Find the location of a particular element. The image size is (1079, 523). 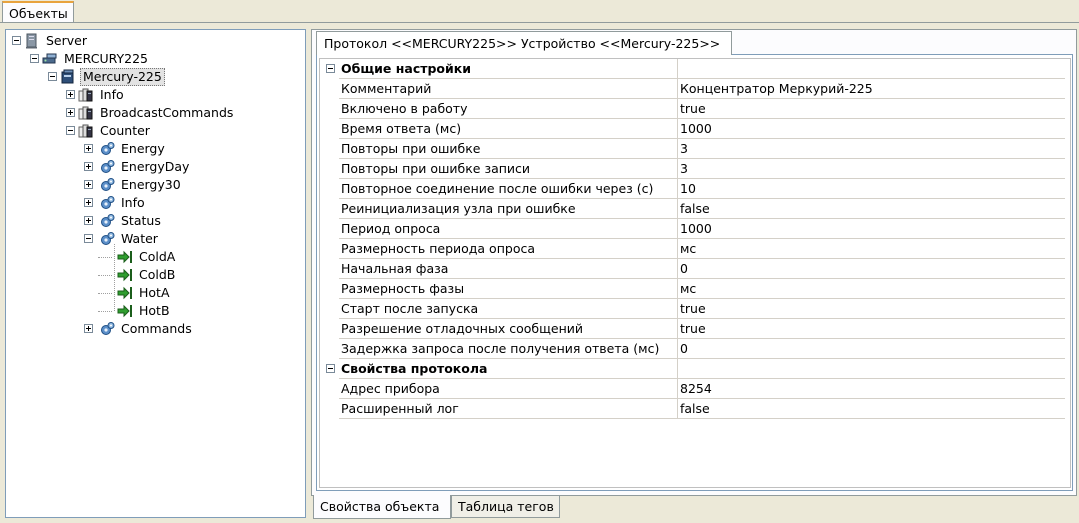

tree-node: ColdA is located at coordinates (155, 257).